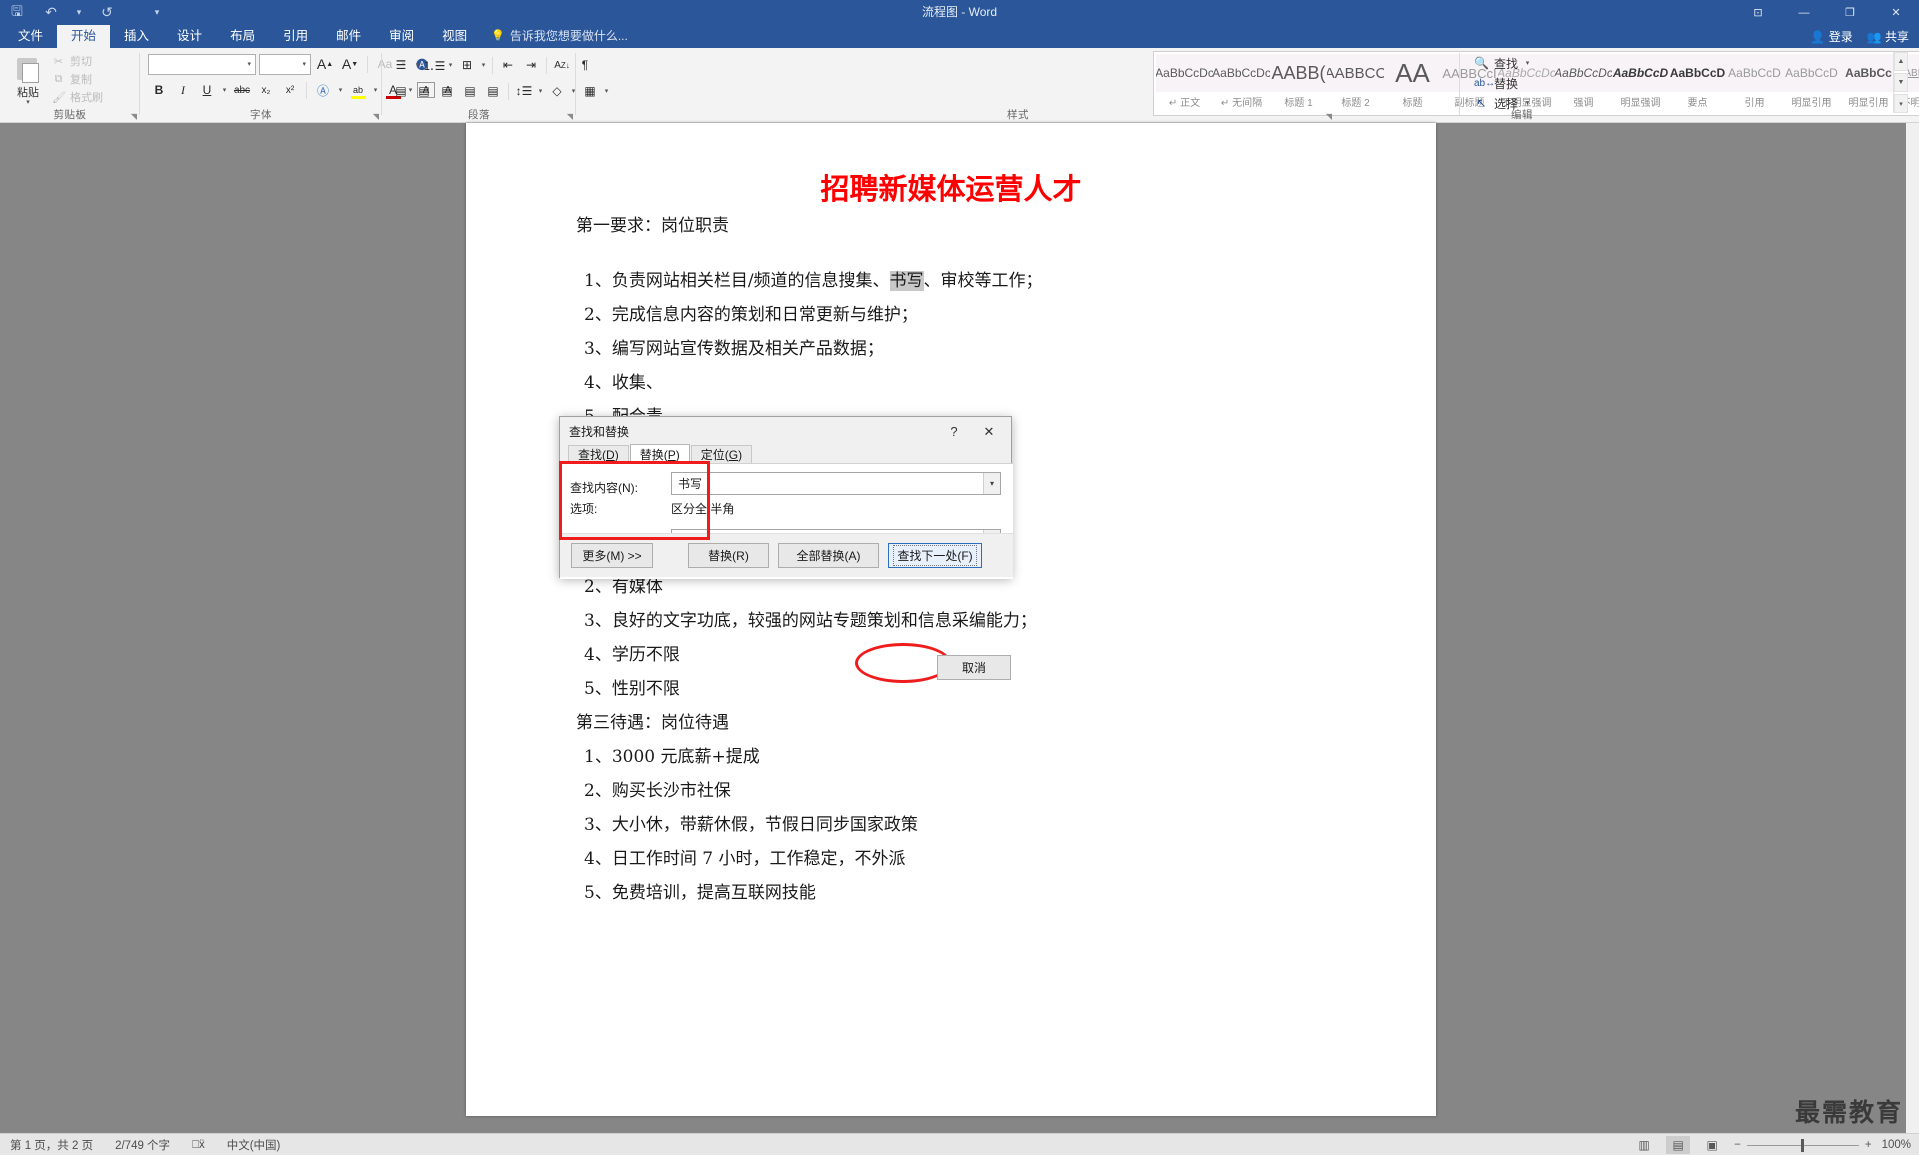  I want to click on tab-layout: 布局, so click(242, 36).